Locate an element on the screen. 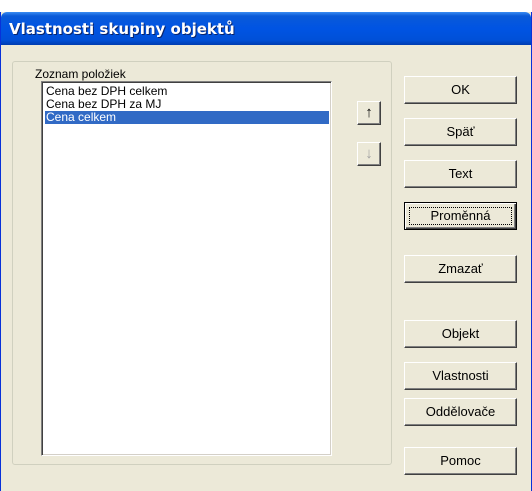 The height and width of the screenshot is (491, 532). properties-button: Vlastnosti is located at coordinates (460, 376).